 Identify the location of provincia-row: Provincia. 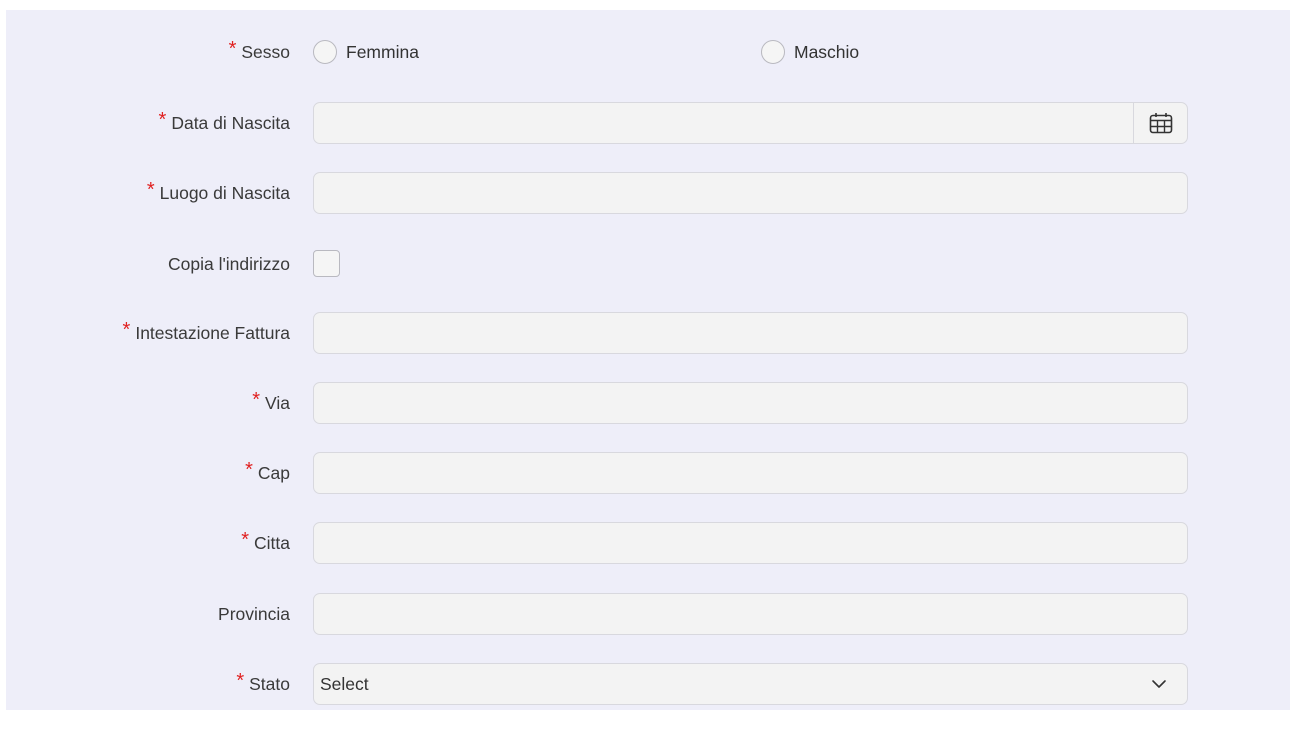
(648, 614).